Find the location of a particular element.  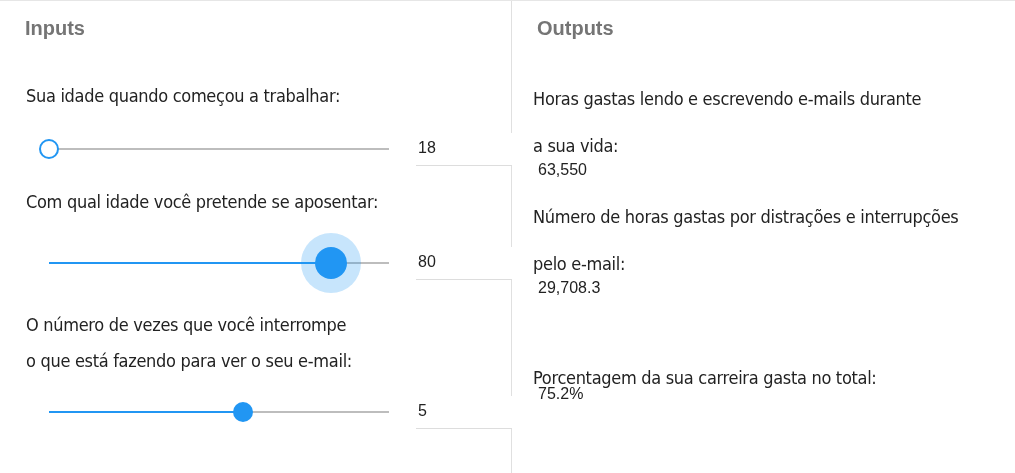

panel-title: Inputs is located at coordinates (55, 29).